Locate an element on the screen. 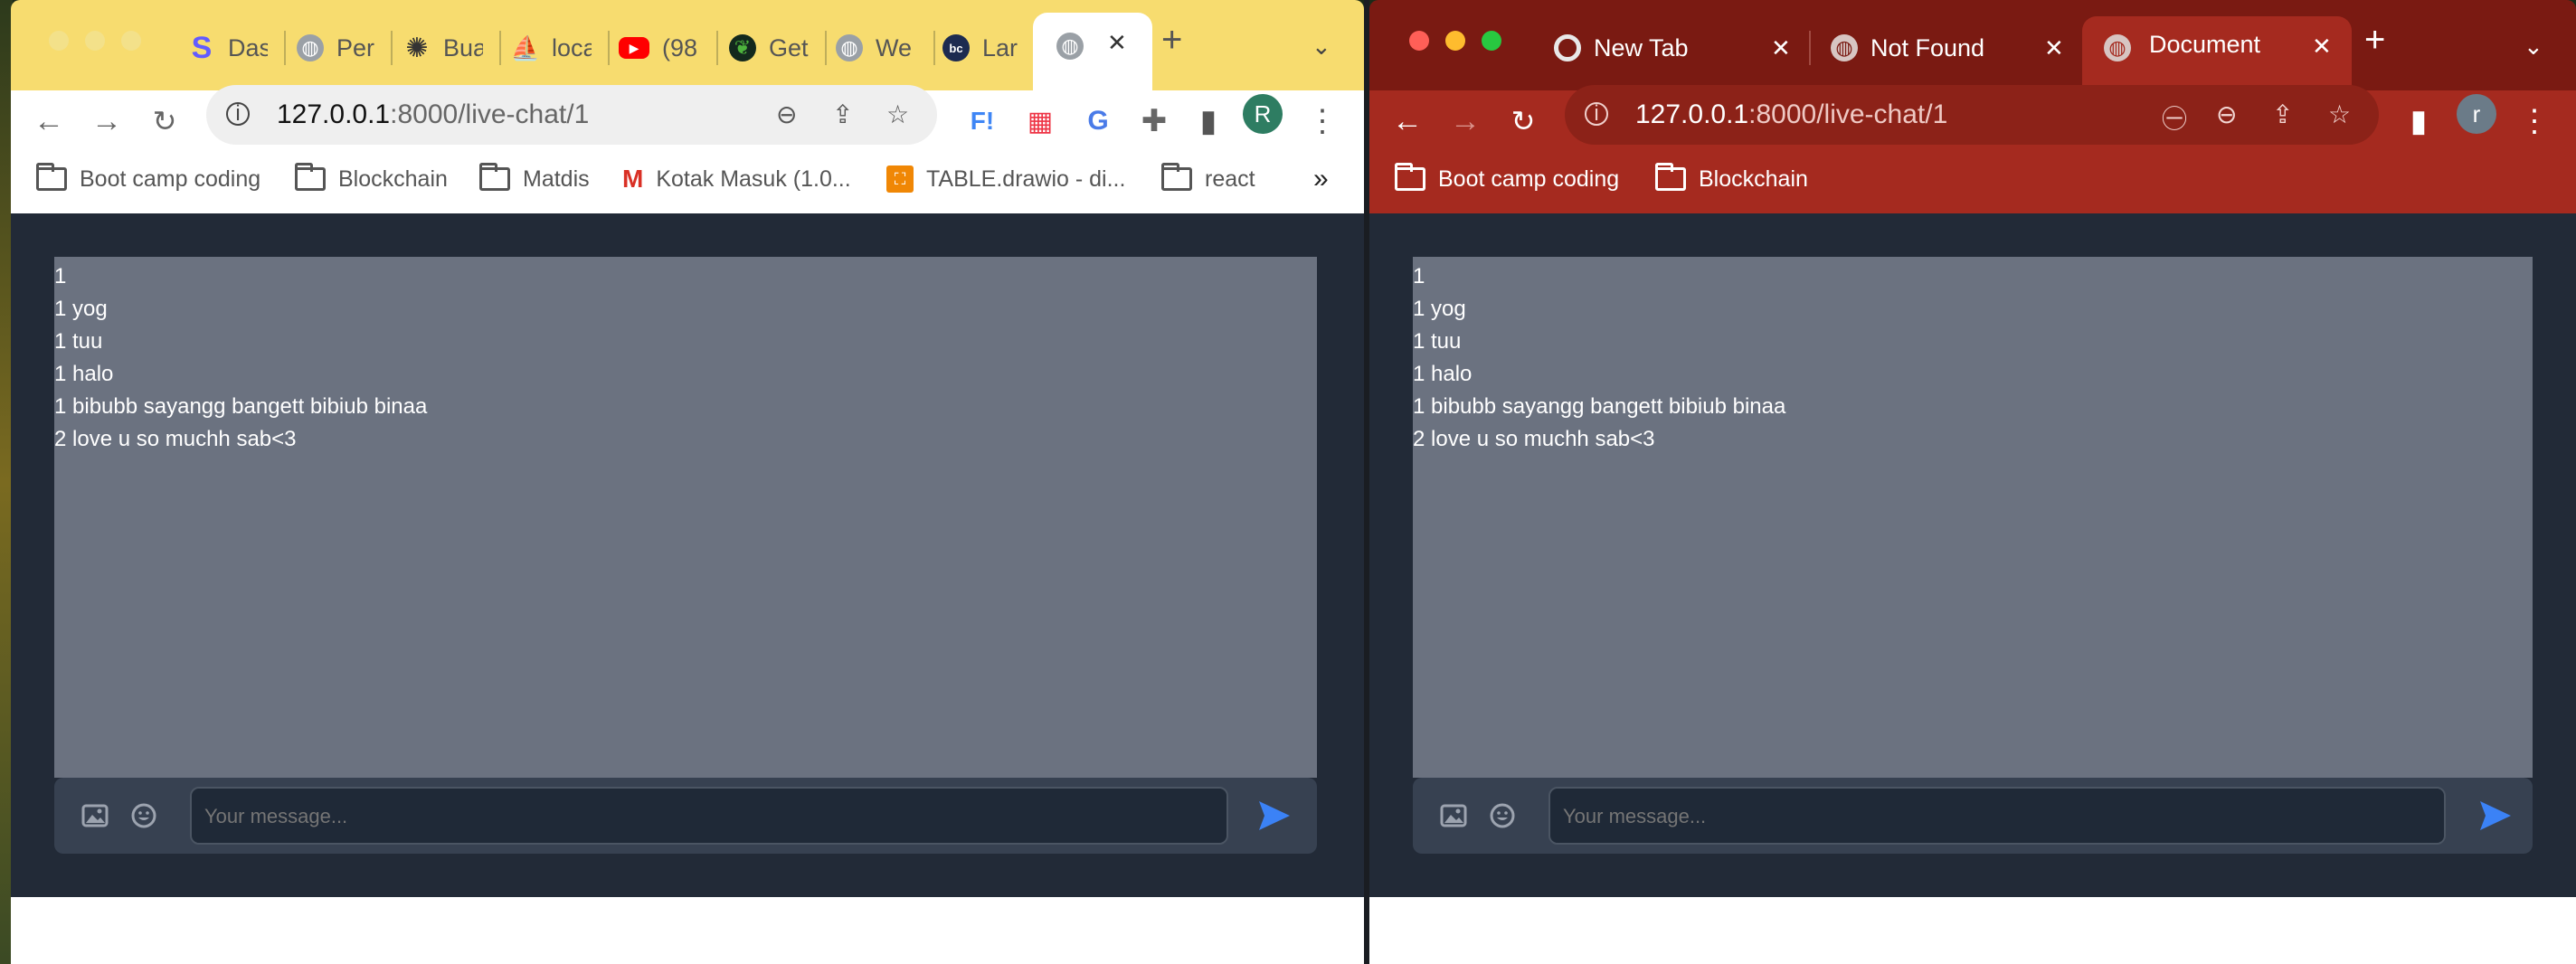 The image size is (2576, 964). tab-active: ◍ Document ✕ is located at coordinates (2217, 55).